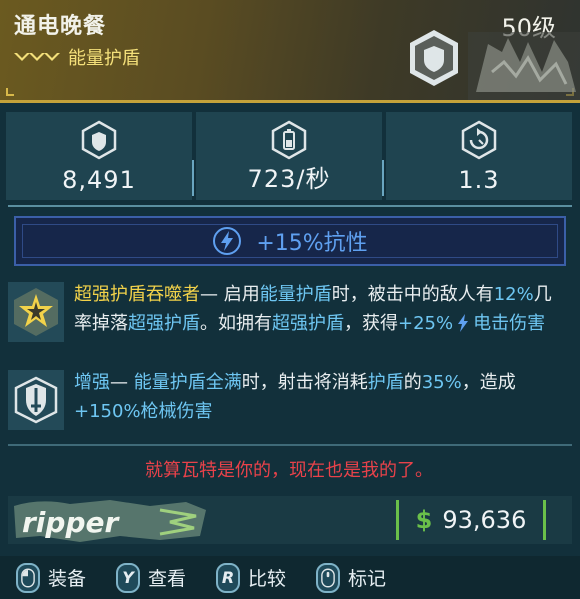 This screenshot has width=580, height=599. I want to click on action-label: 装备, so click(67, 579).